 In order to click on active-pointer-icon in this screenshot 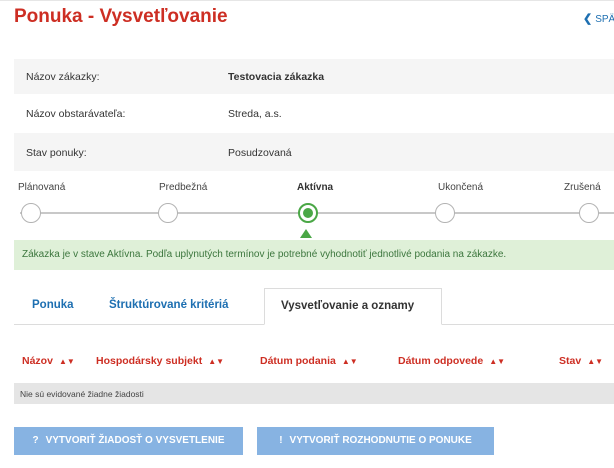, I will do `click(306, 233)`.